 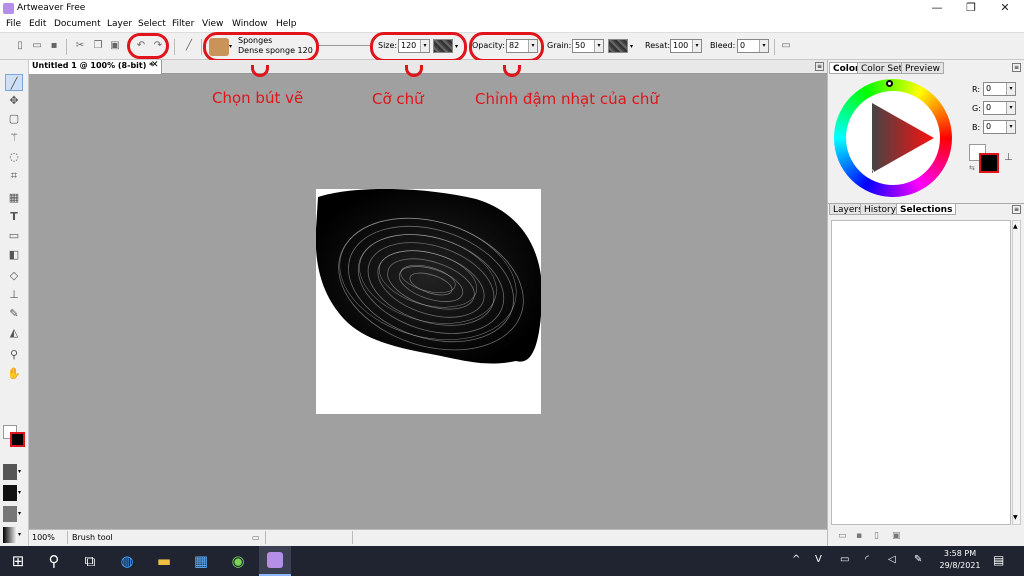 I want to click on crop-icon: ⌗, so click(x=14, y=175).